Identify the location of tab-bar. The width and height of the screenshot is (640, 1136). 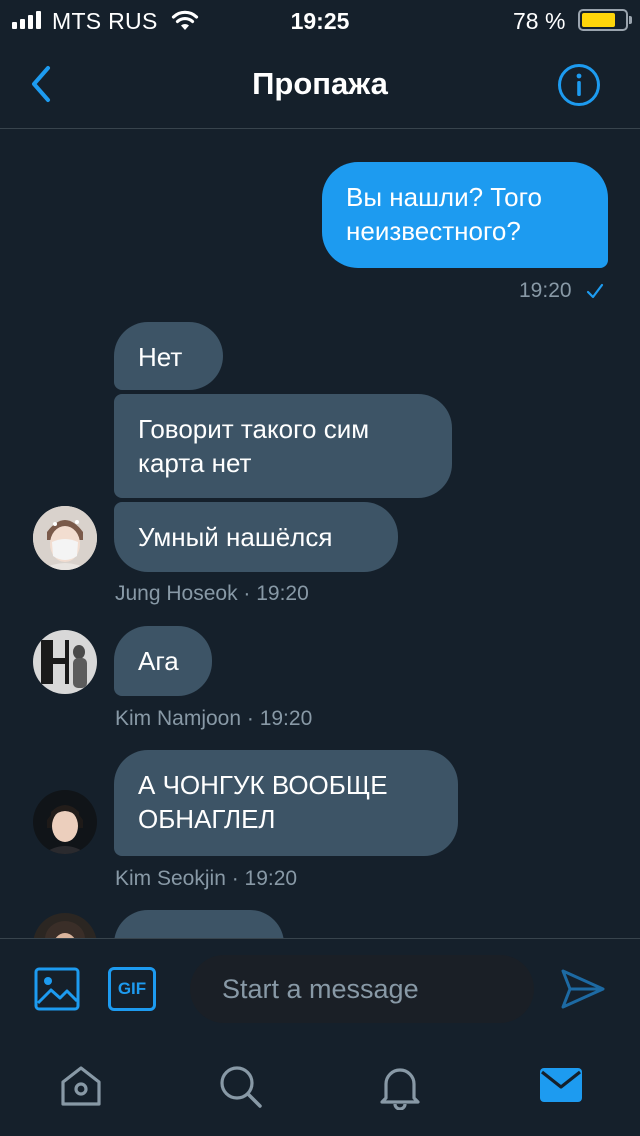
(320, 1087).